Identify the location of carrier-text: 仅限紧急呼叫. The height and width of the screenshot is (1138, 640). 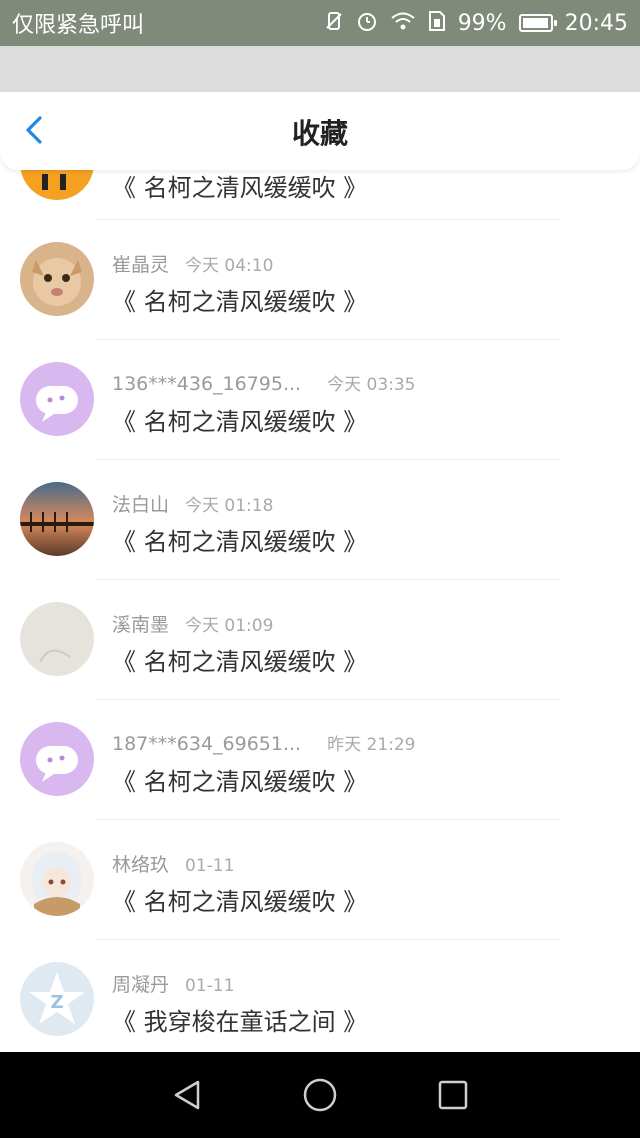
(78, 25).